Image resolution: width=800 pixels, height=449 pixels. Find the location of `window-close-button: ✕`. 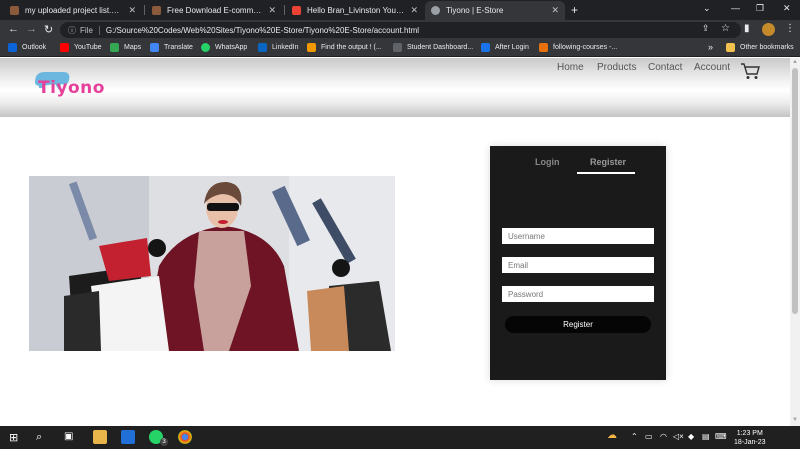

window-close-button: ✕ is located at coordinates (787, 8).